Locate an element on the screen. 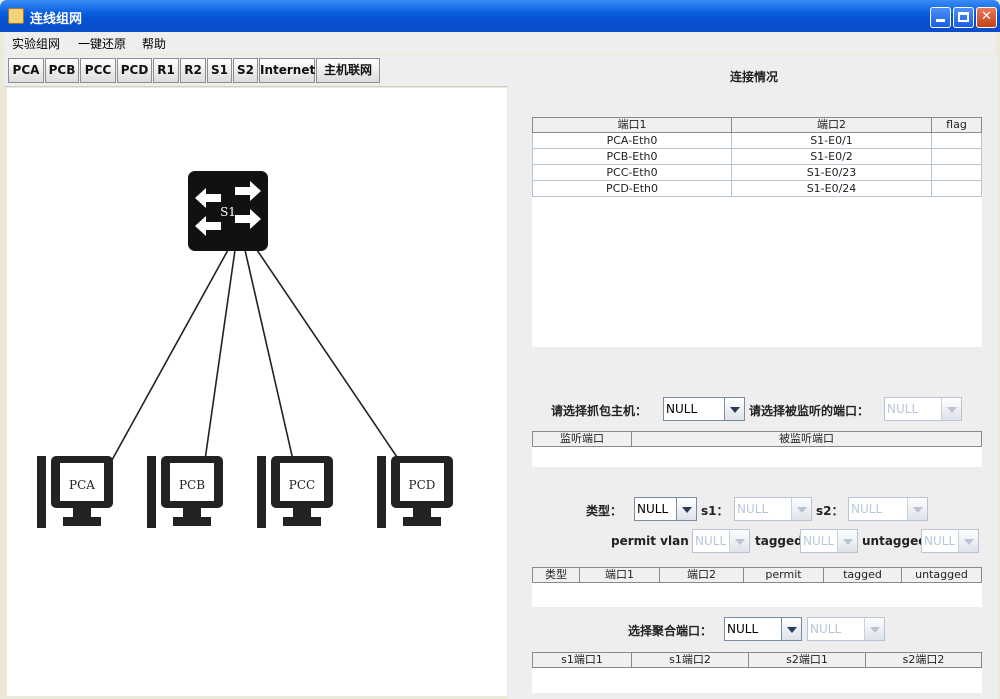 The height and width of the screenshot is (699, 1000). host-label: PCC is located at coordinates (302, 485).